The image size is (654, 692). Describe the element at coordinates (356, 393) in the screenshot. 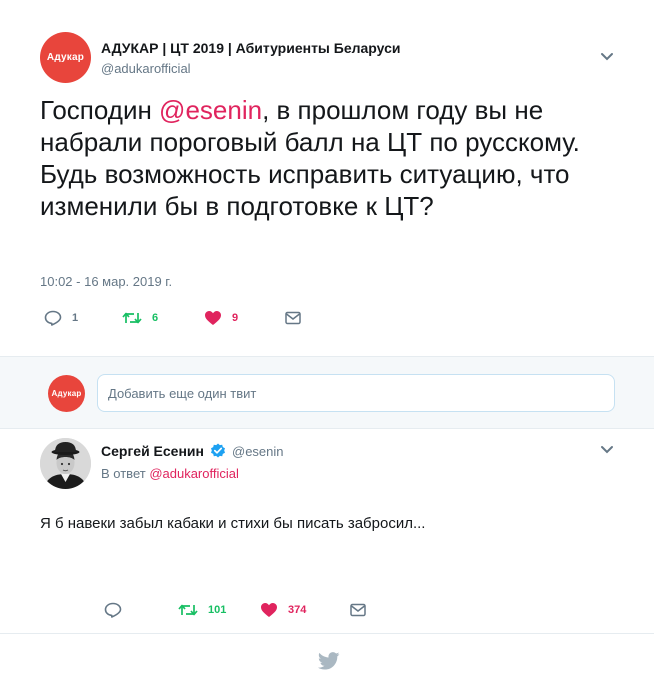

I see `compose-tweet-input` at that location.